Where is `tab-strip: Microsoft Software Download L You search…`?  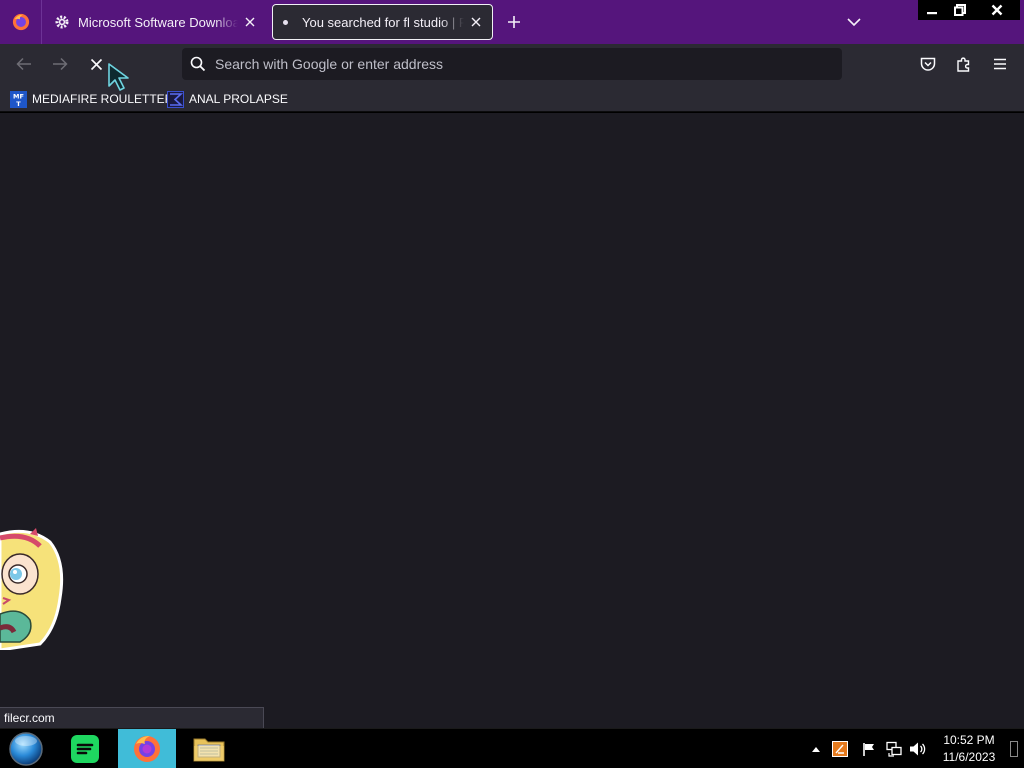 tab-strip: Microsoft Software Download L You search… is located at coordinates (512, 22).